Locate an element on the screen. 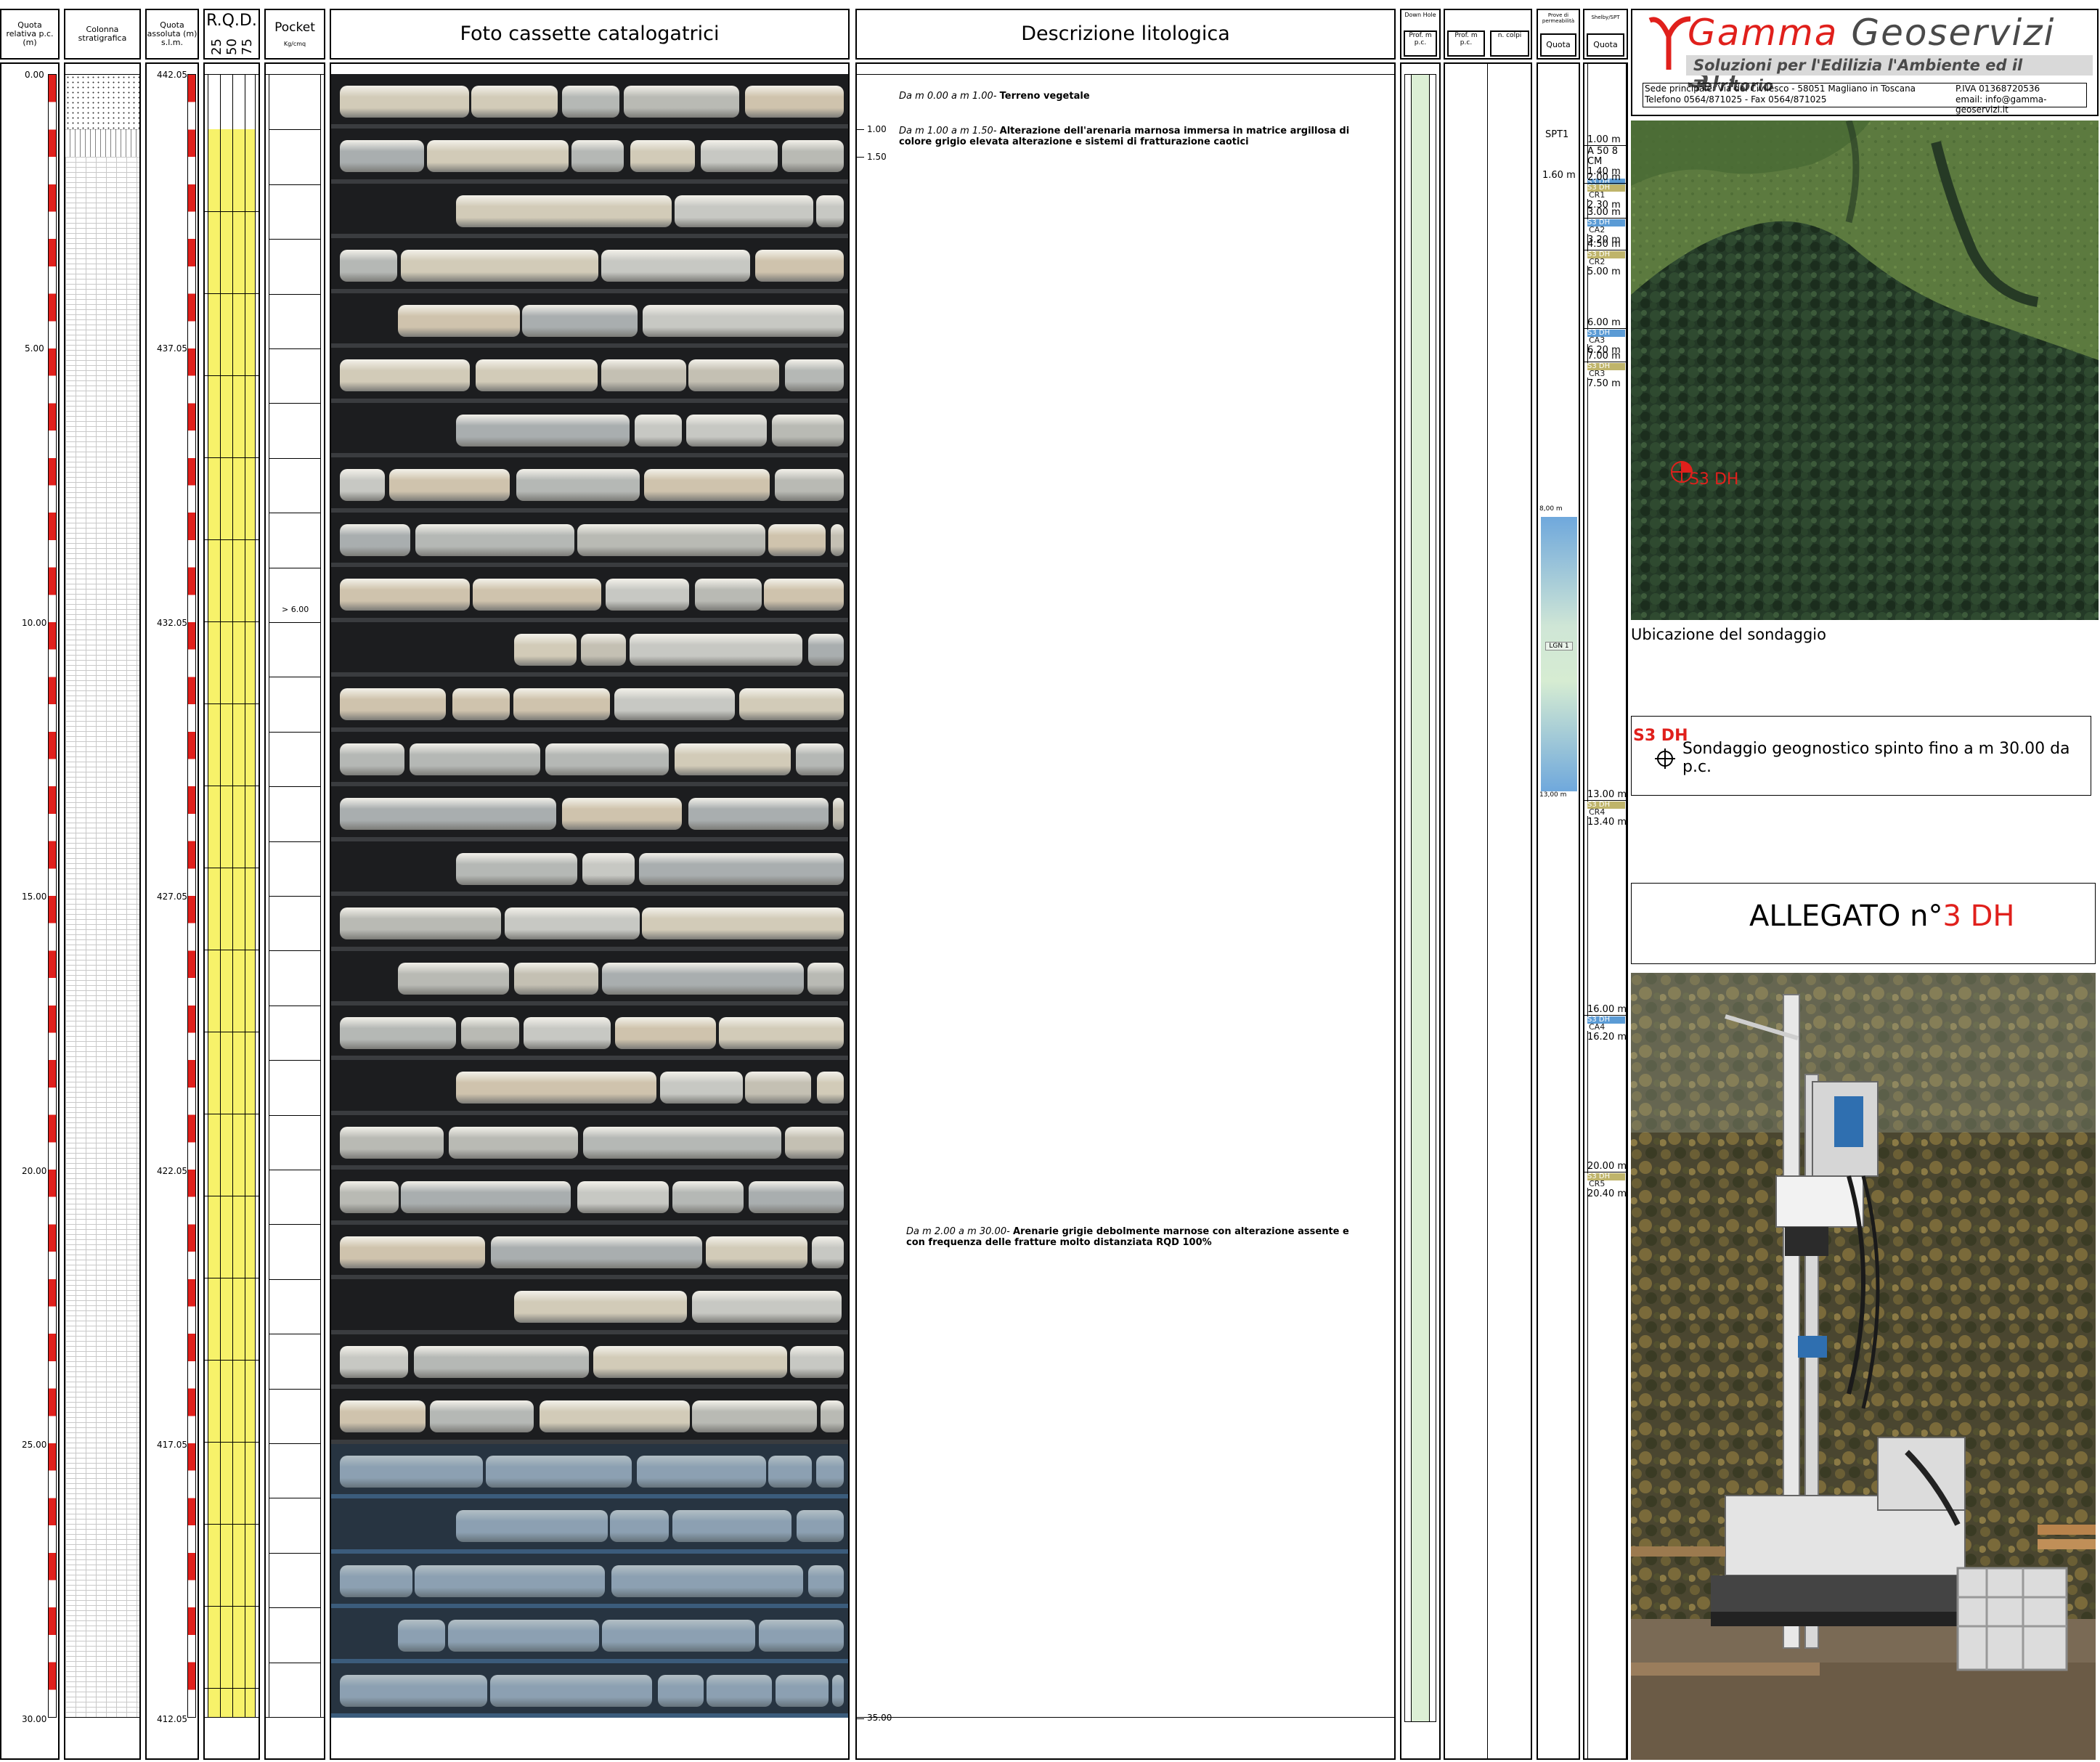 The height and width of the screenshot is (1762, 2100). description-item: Da m 0.00 a m 1.00- Terreno vegetale is located at coordinates (1131, 96).